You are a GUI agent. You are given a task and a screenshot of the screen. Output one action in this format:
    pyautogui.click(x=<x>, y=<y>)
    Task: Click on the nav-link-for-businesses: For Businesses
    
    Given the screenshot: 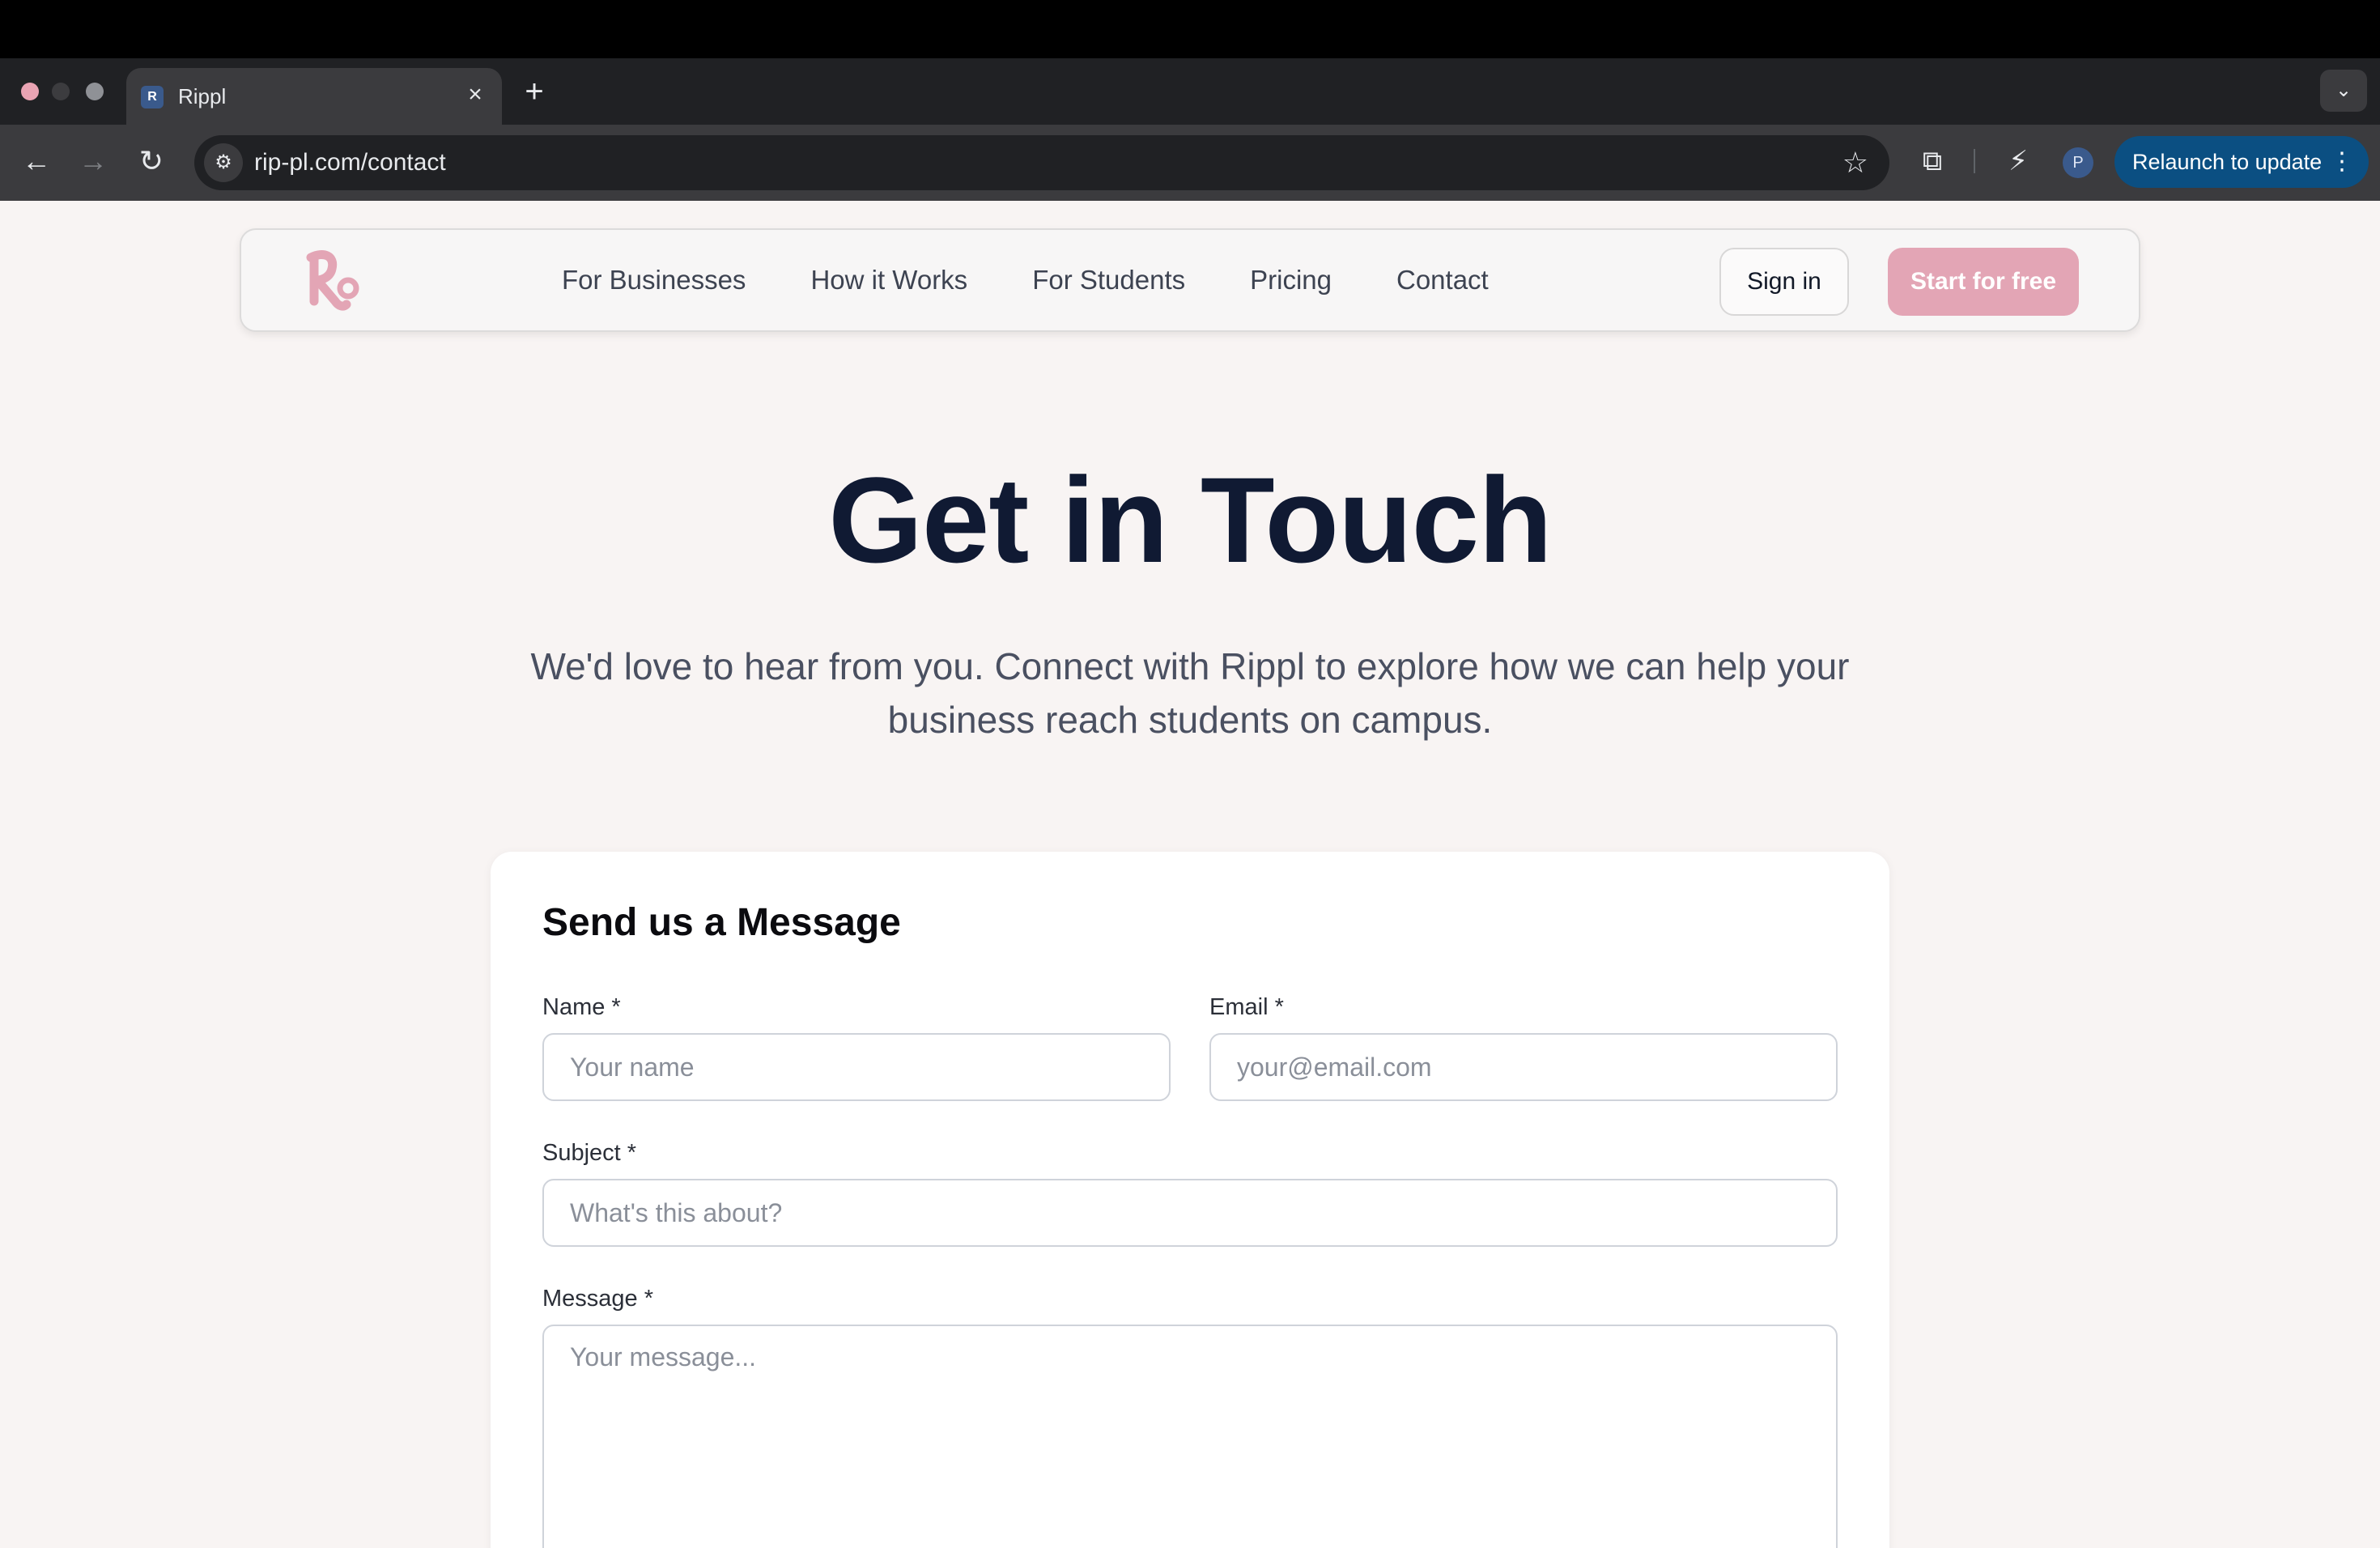 What is the action you would take?
    pyautogui.click(x=654, y=280)
    